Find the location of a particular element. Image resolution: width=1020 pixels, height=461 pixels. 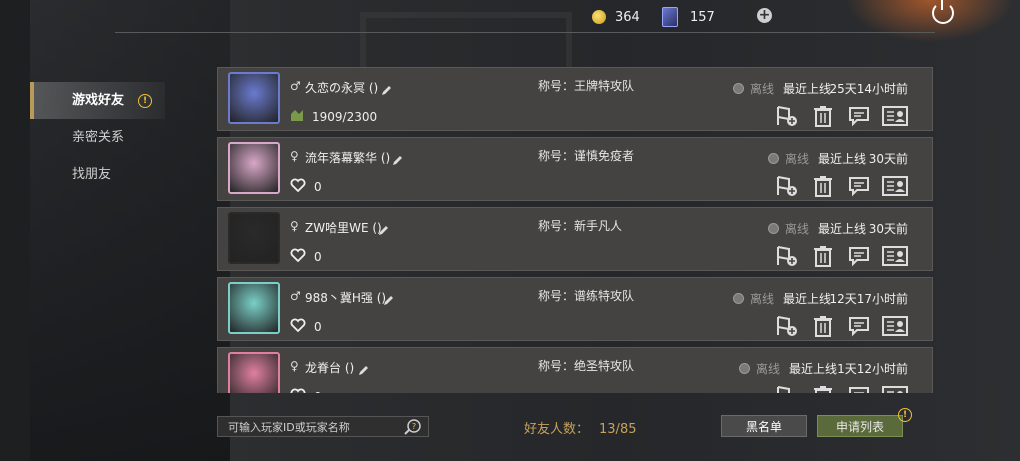

apply-list-button: 申请列表 is located at coordinates (860, 426).